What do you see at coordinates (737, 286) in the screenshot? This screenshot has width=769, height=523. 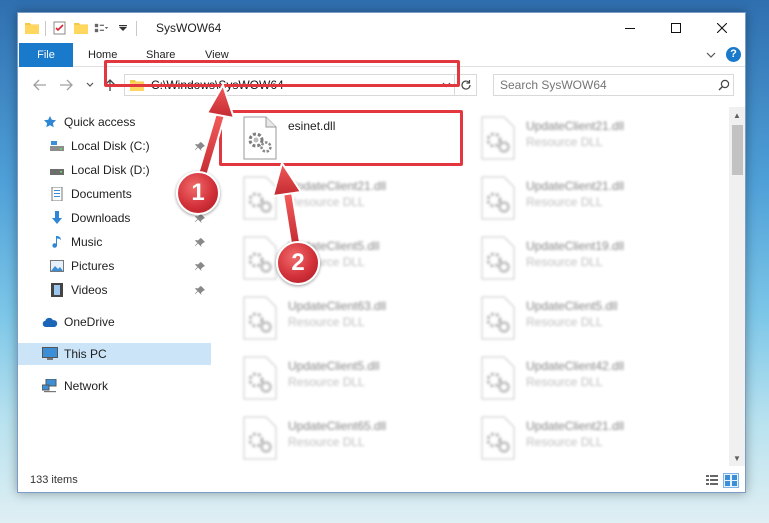 I see `vertical-scrollbar: ▲ ▼` at bounding box center [737, 286].